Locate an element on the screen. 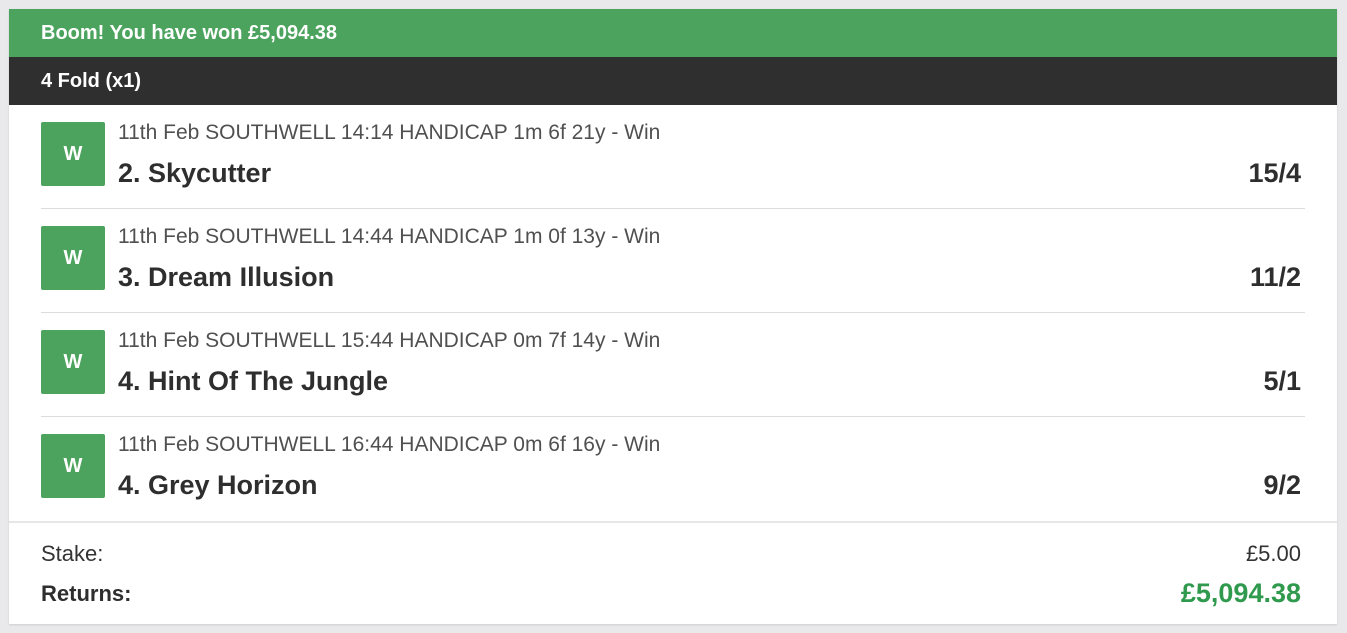 This screenshot has width=1347, height=633. runner-name: 4. Hint Of The Jungle is located at coordinates (253, 381).